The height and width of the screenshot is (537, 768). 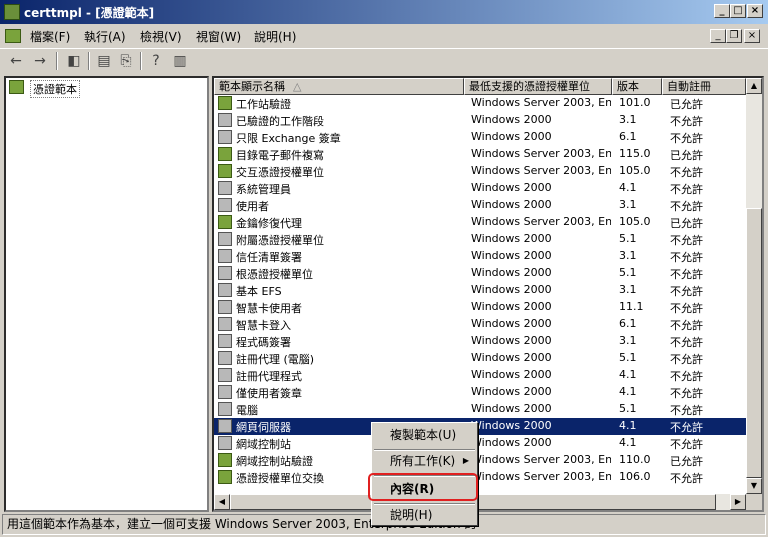 What do you see at coordinates (480, 443) in the screenshot?
I see `table-row: 網域控制站 Windows 2000 4.1 不允許` at bounding box center [480, 443].